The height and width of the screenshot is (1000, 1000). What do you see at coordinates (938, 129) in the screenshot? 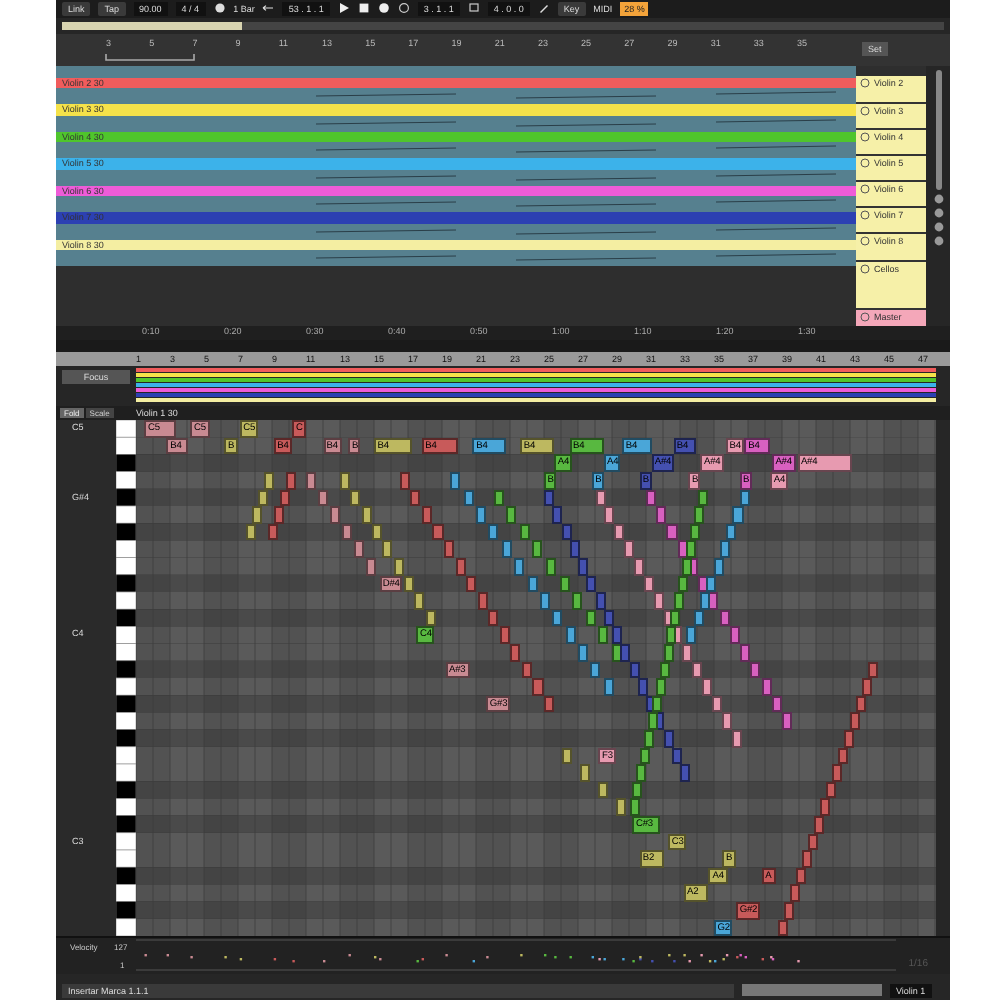
I see `scrollbar-thumb` at bounding box center [938, 129].